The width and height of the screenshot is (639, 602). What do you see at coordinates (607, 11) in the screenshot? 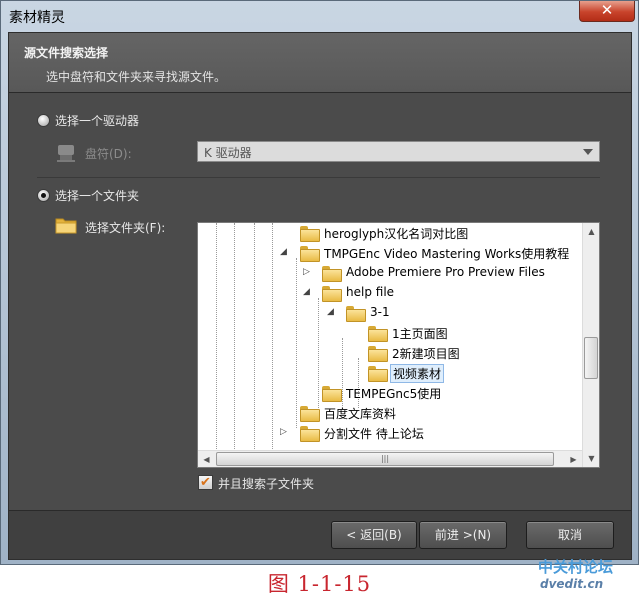
I see `close-button: ✕` at bounding box center [607, 11].